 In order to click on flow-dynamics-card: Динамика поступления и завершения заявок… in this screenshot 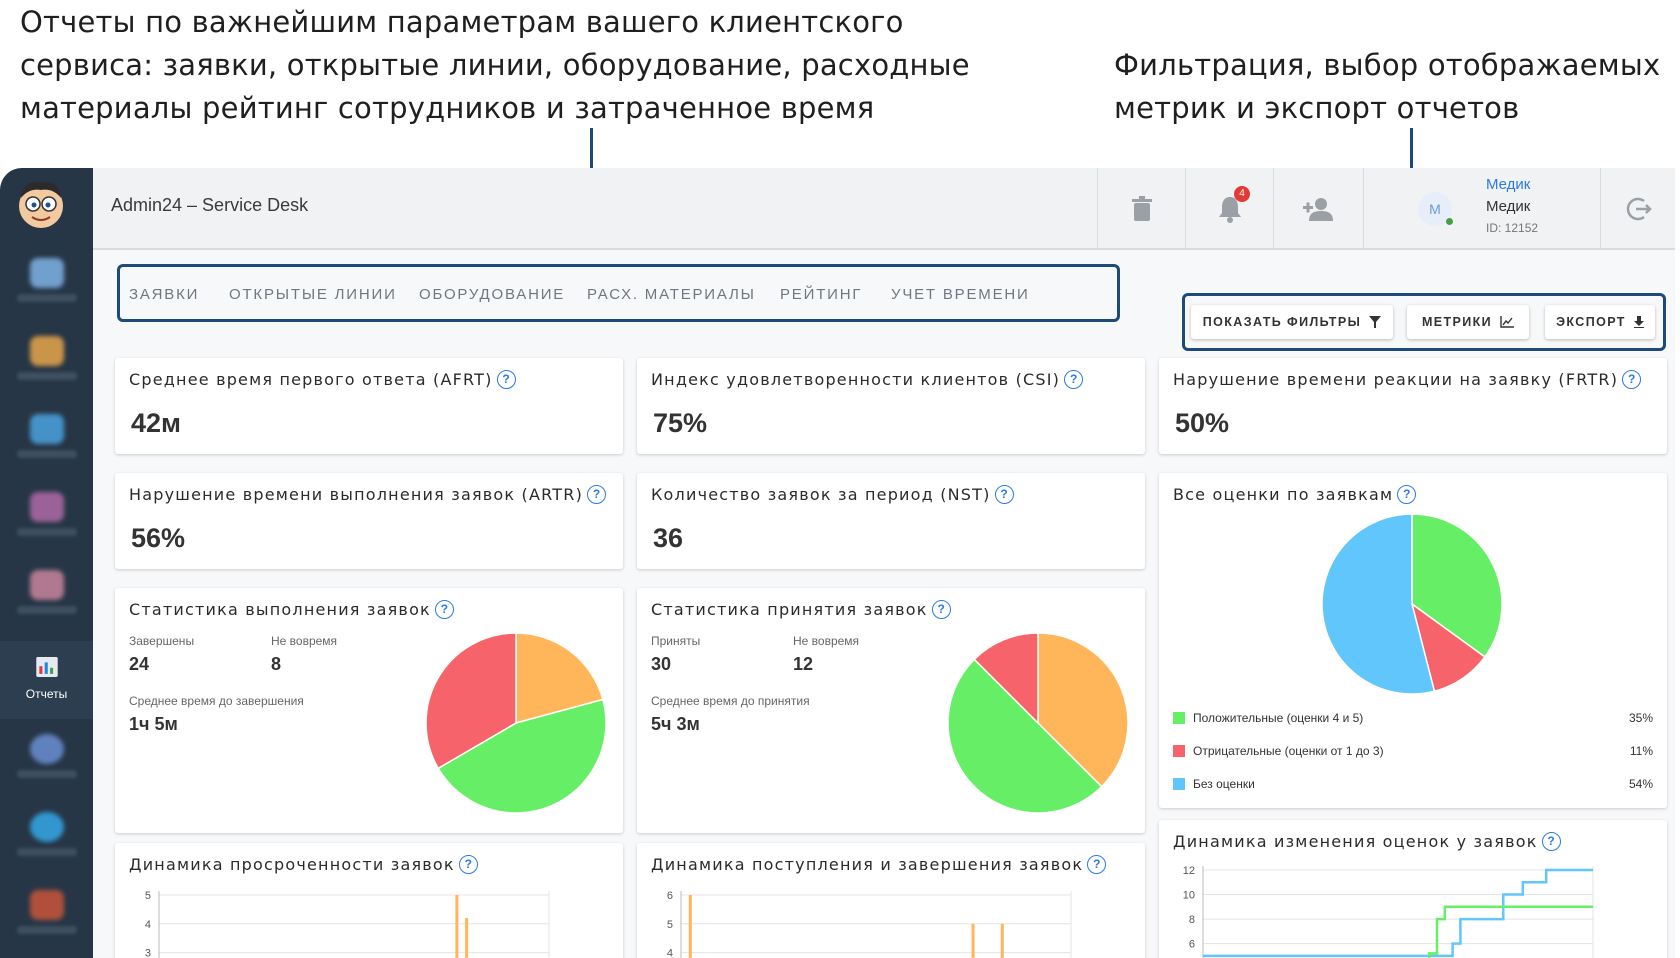, I will do `click(891, 900)`.